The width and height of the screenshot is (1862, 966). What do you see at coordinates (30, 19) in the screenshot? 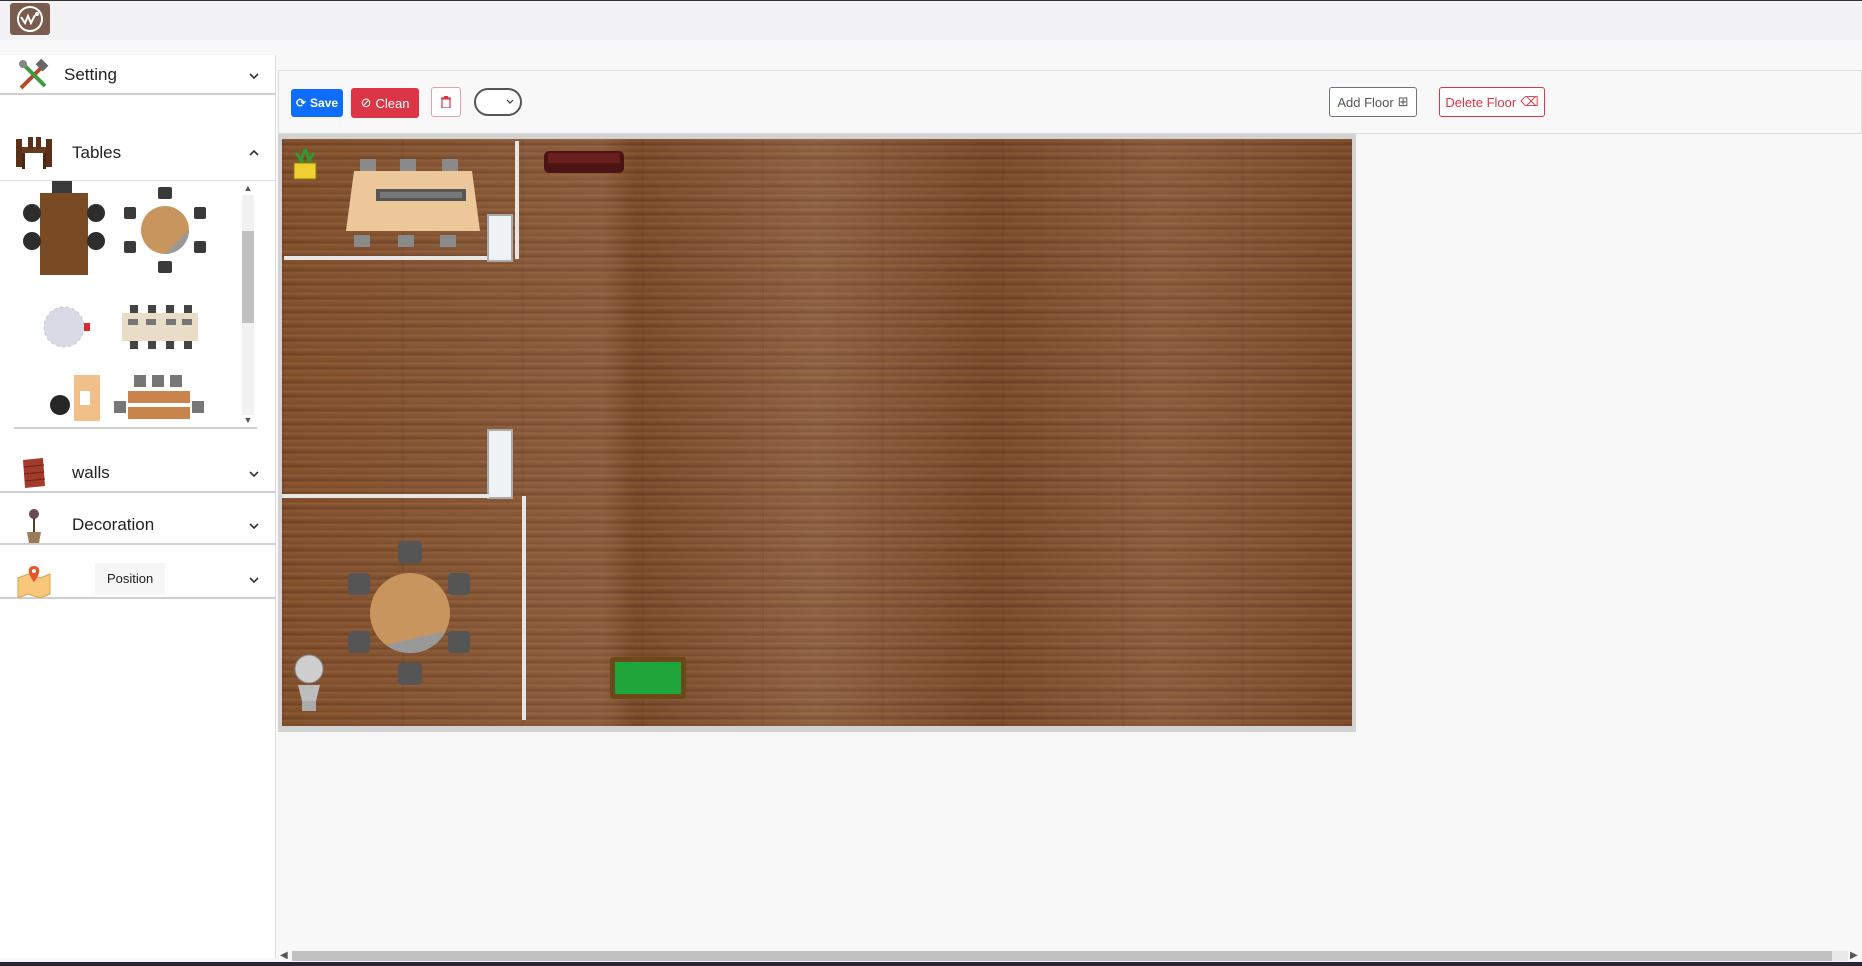
I see `brand-logo-icon` at bounding box center [30, 19].